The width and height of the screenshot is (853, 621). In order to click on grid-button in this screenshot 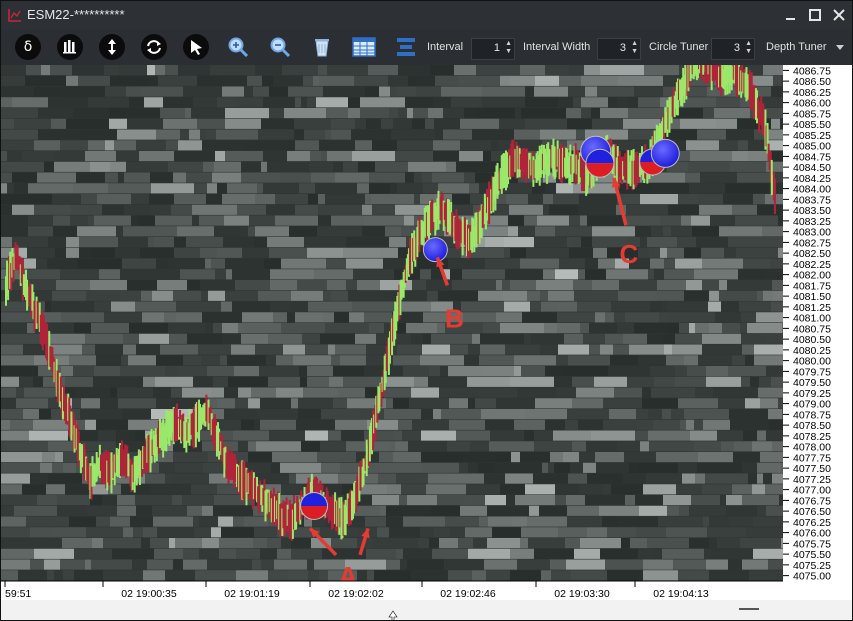, I will do `click(364, 47)`.